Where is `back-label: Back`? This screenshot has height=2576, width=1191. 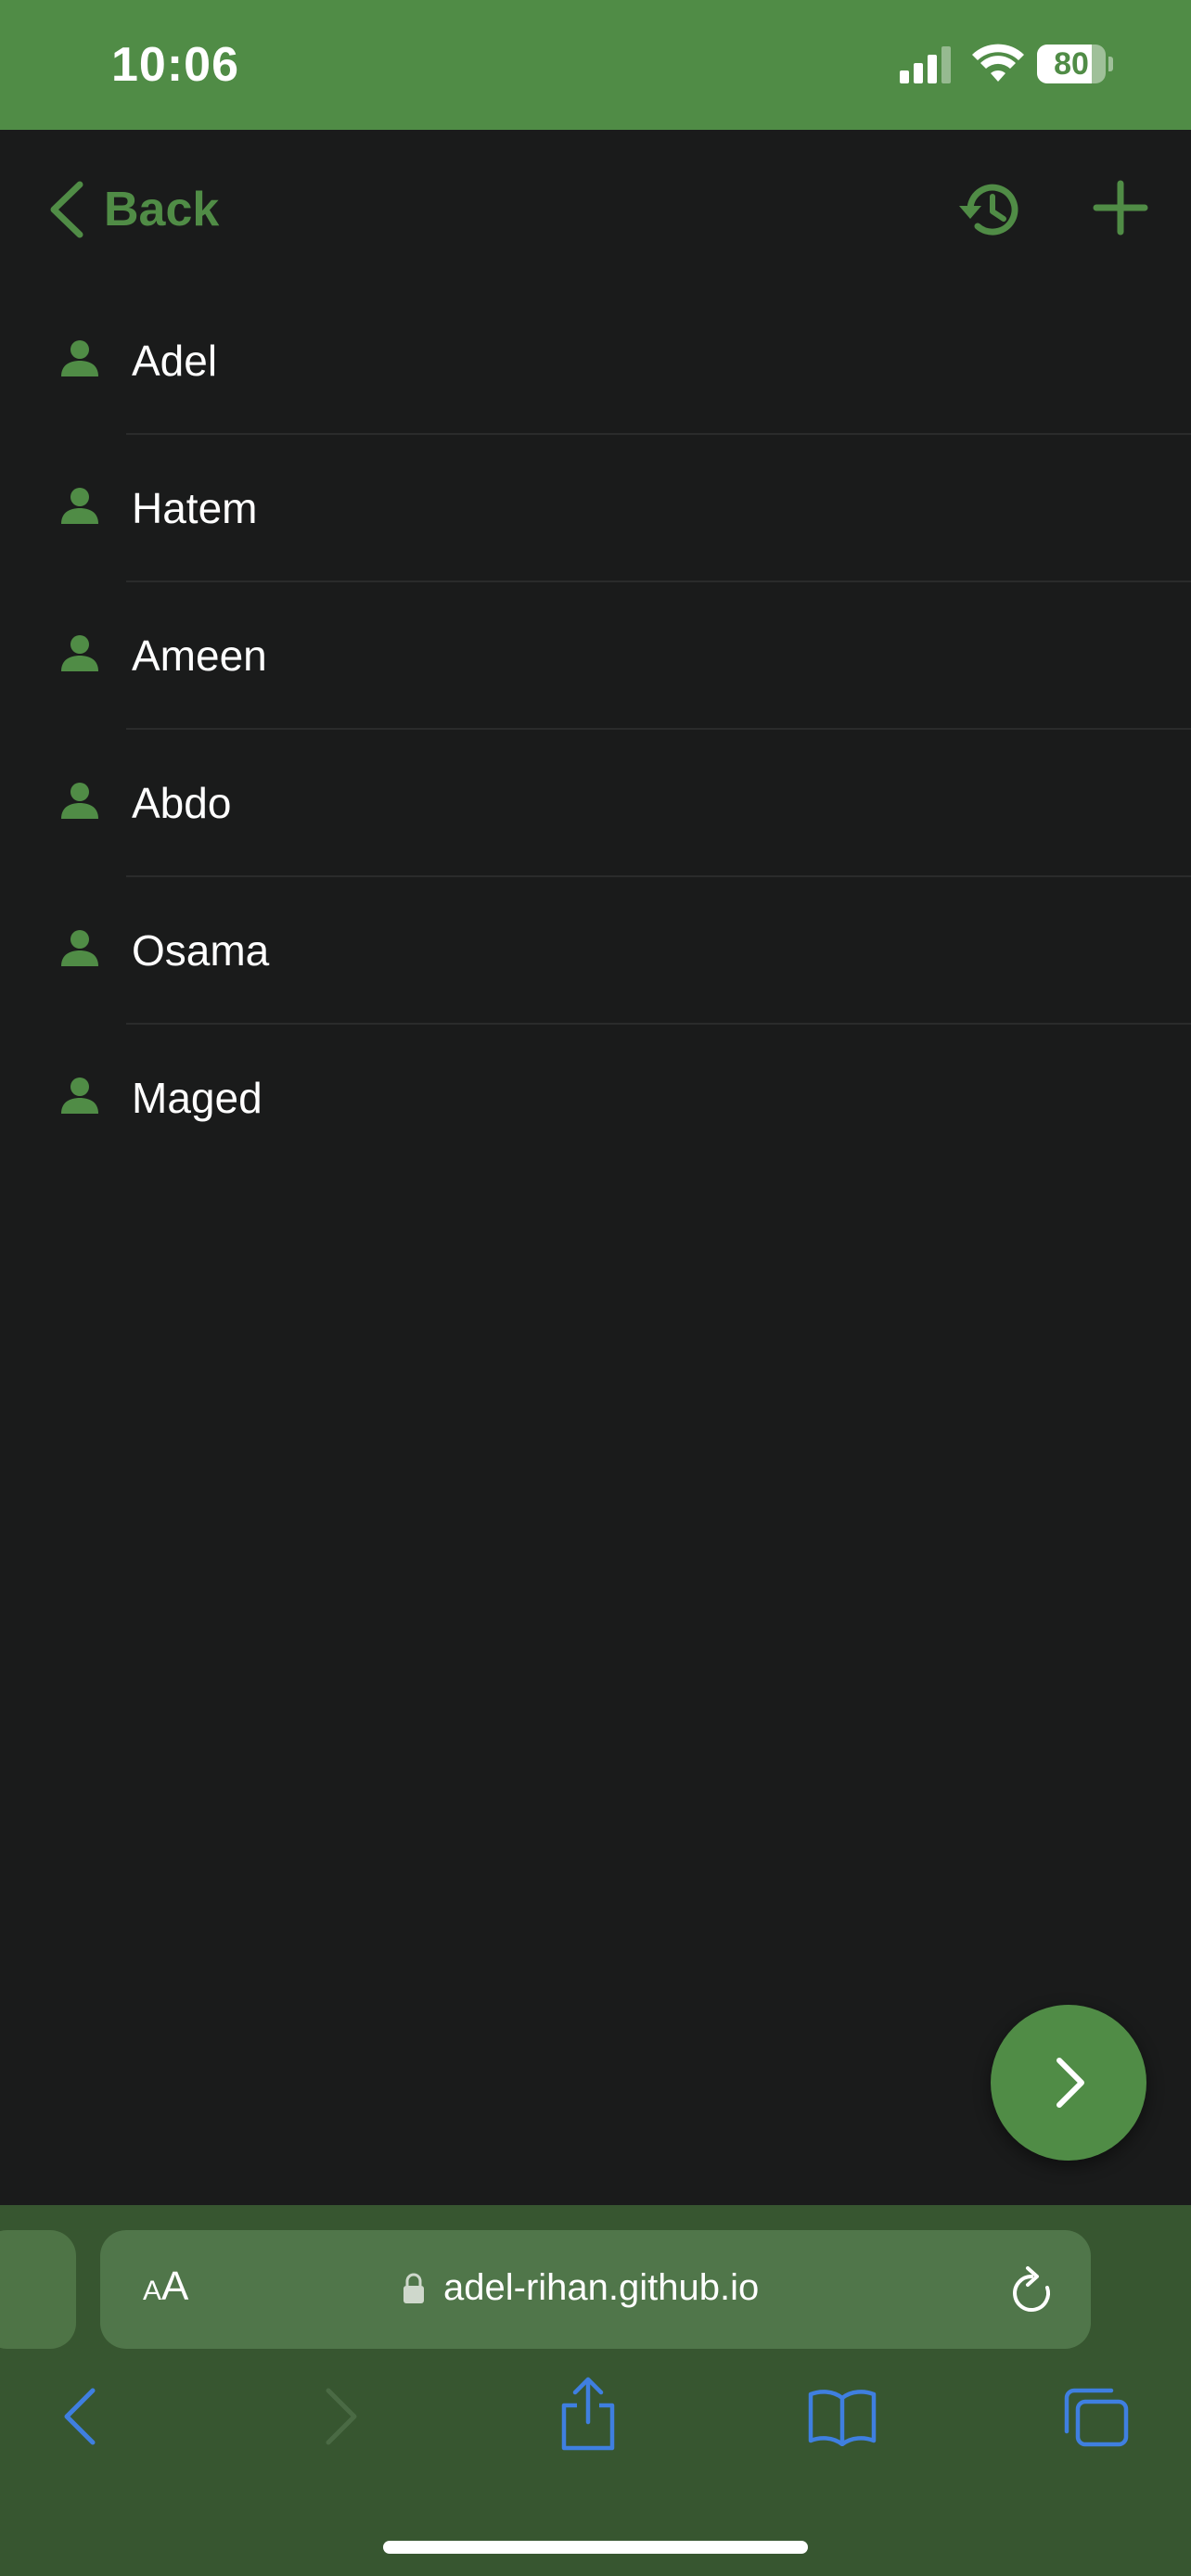 back-label: Back is located at coordinates (162, 209).